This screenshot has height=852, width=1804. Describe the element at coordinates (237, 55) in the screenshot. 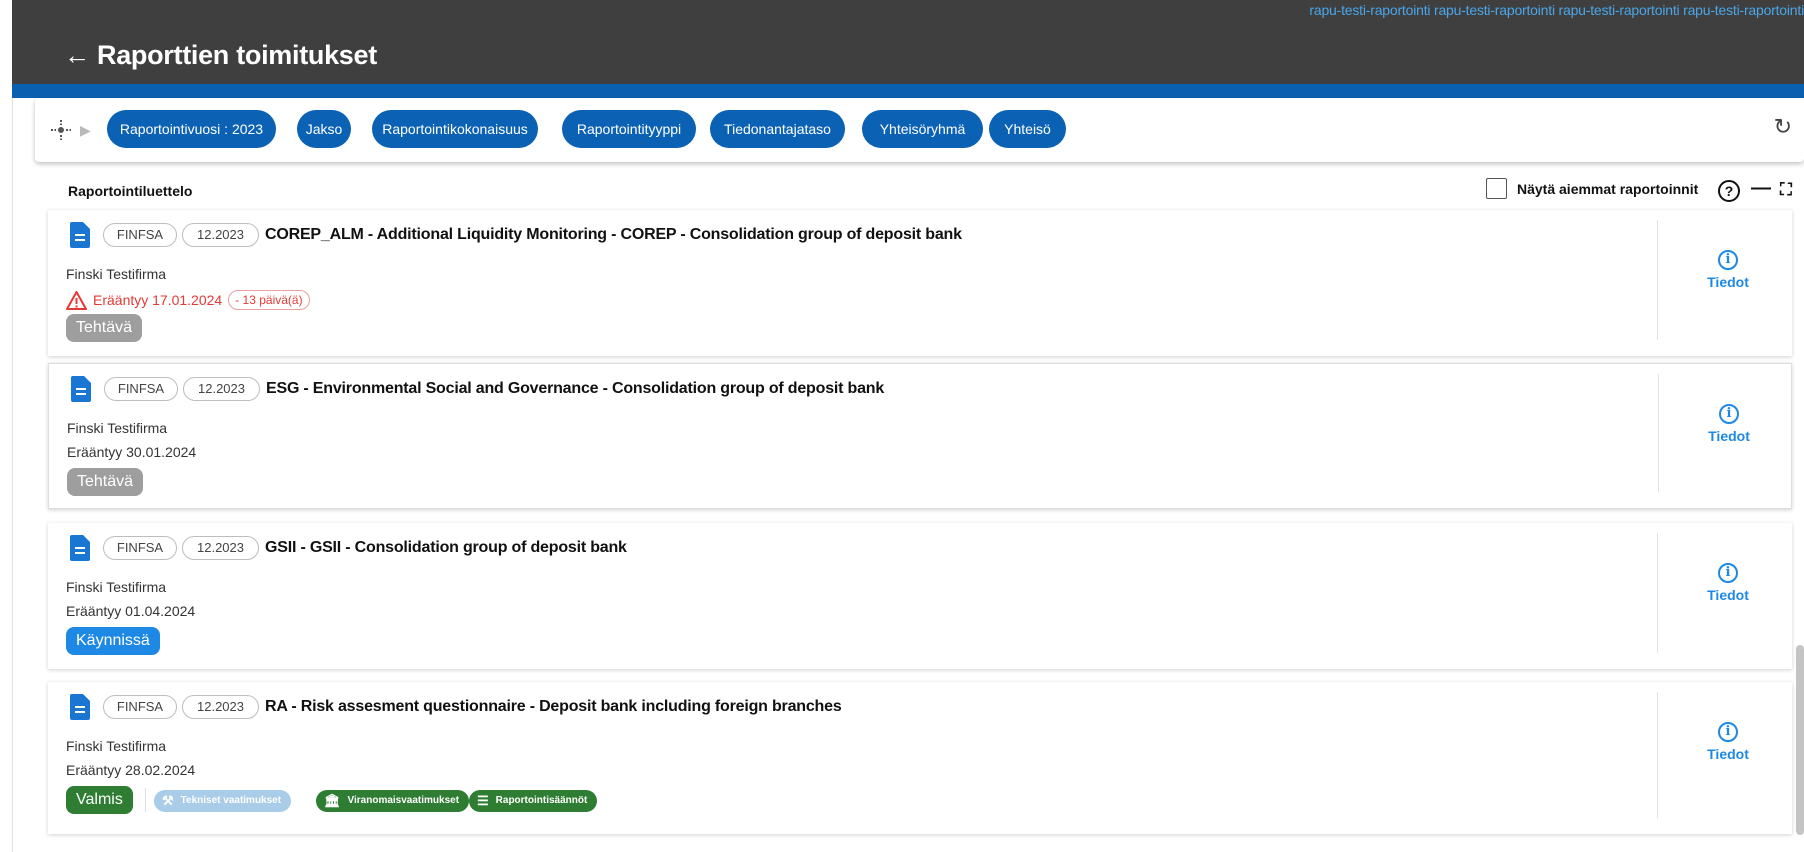

I see `page-title: Raporttien toimitukset` at that location.